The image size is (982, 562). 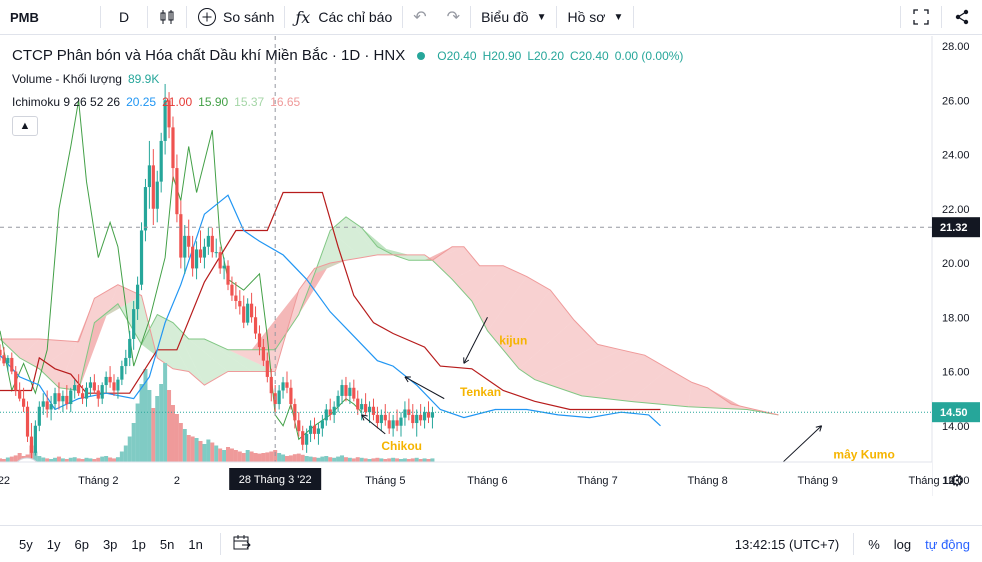 I want to click on percent-scale-toggle: %, so click(x=874, y=544).